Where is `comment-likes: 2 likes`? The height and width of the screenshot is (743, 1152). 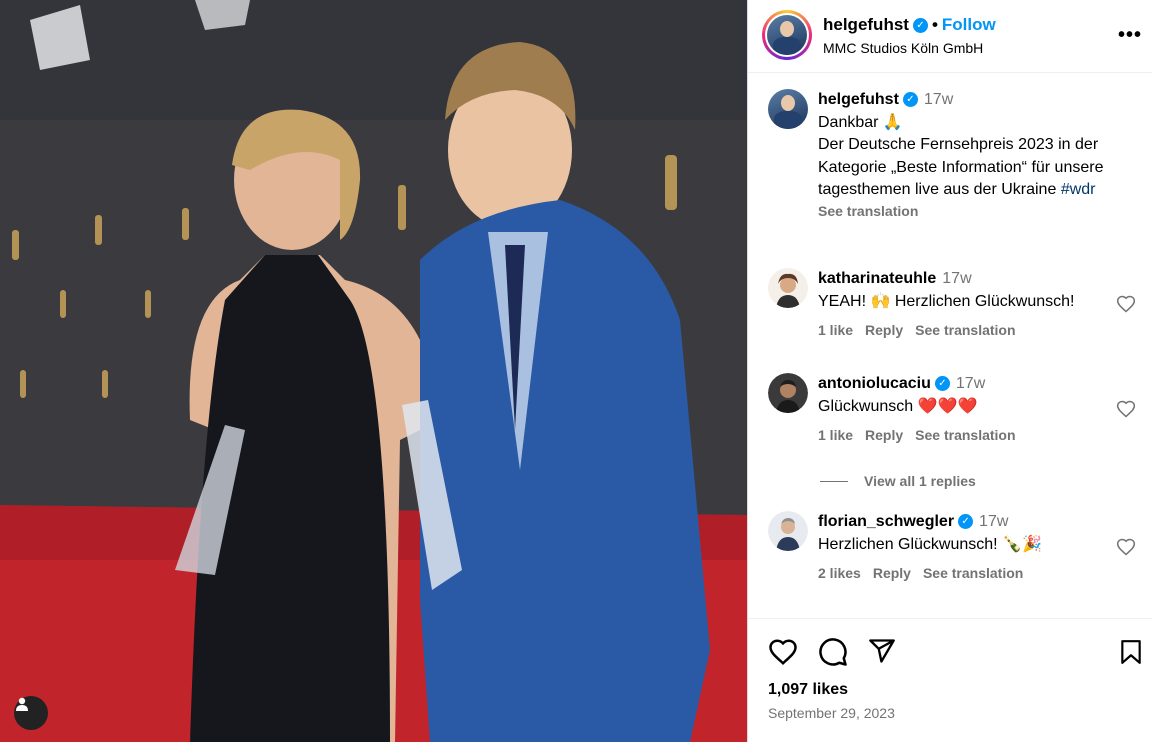 comment-likes: 2 likes is located at coordinates (839, 573).